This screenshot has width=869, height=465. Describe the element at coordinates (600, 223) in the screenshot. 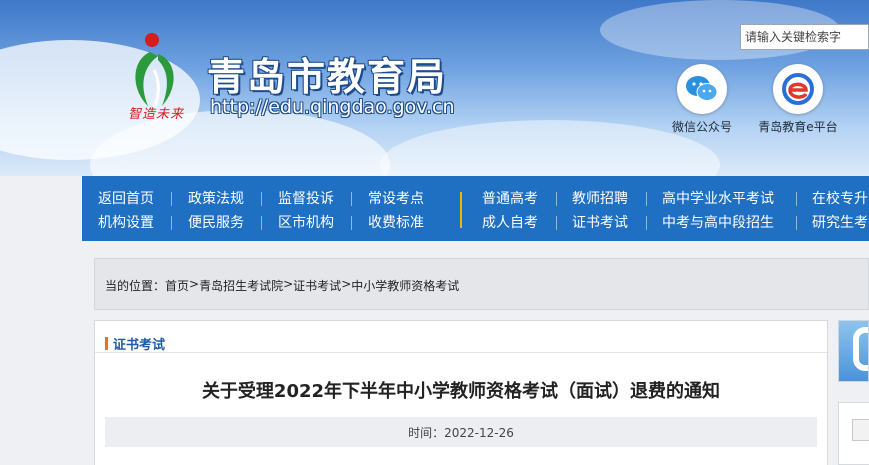

I see `nav-item-certificate-exam: 证书考试` at that location.